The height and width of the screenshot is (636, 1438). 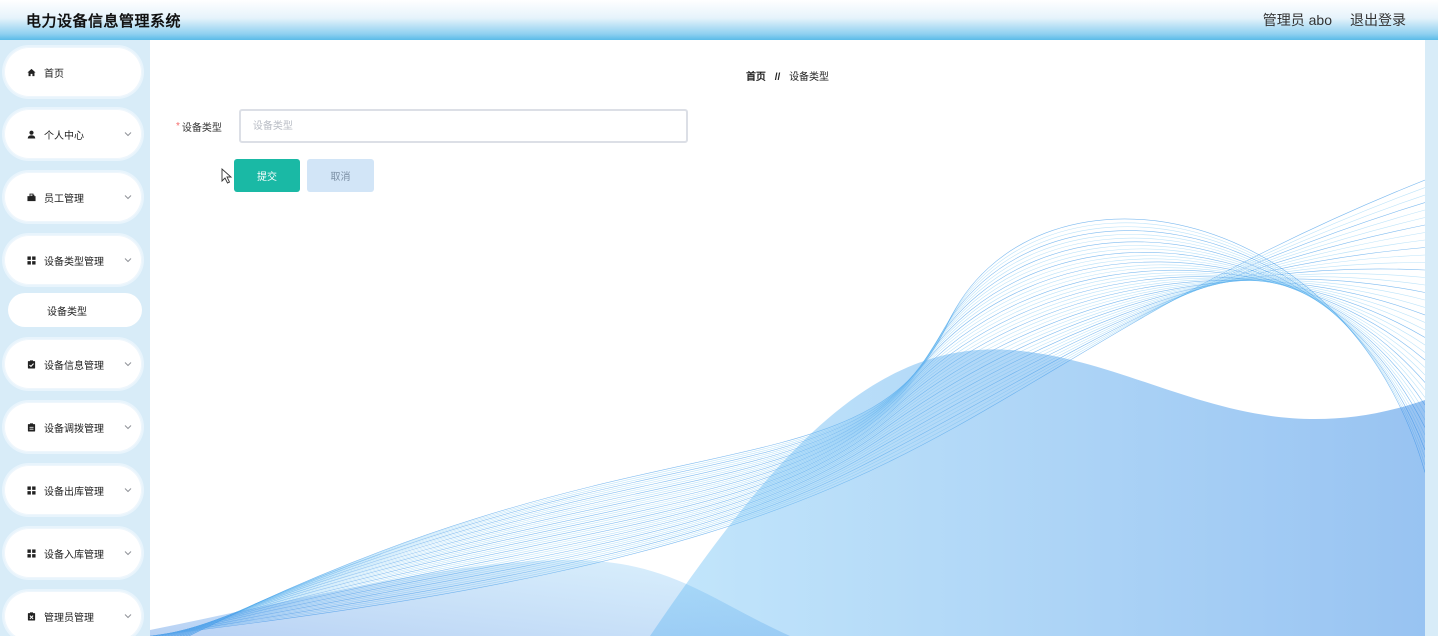 What do you see at coordinates (340, 175) in the screenshot?
I see `cancel-button: 取消` at bounding box center [340, 175].